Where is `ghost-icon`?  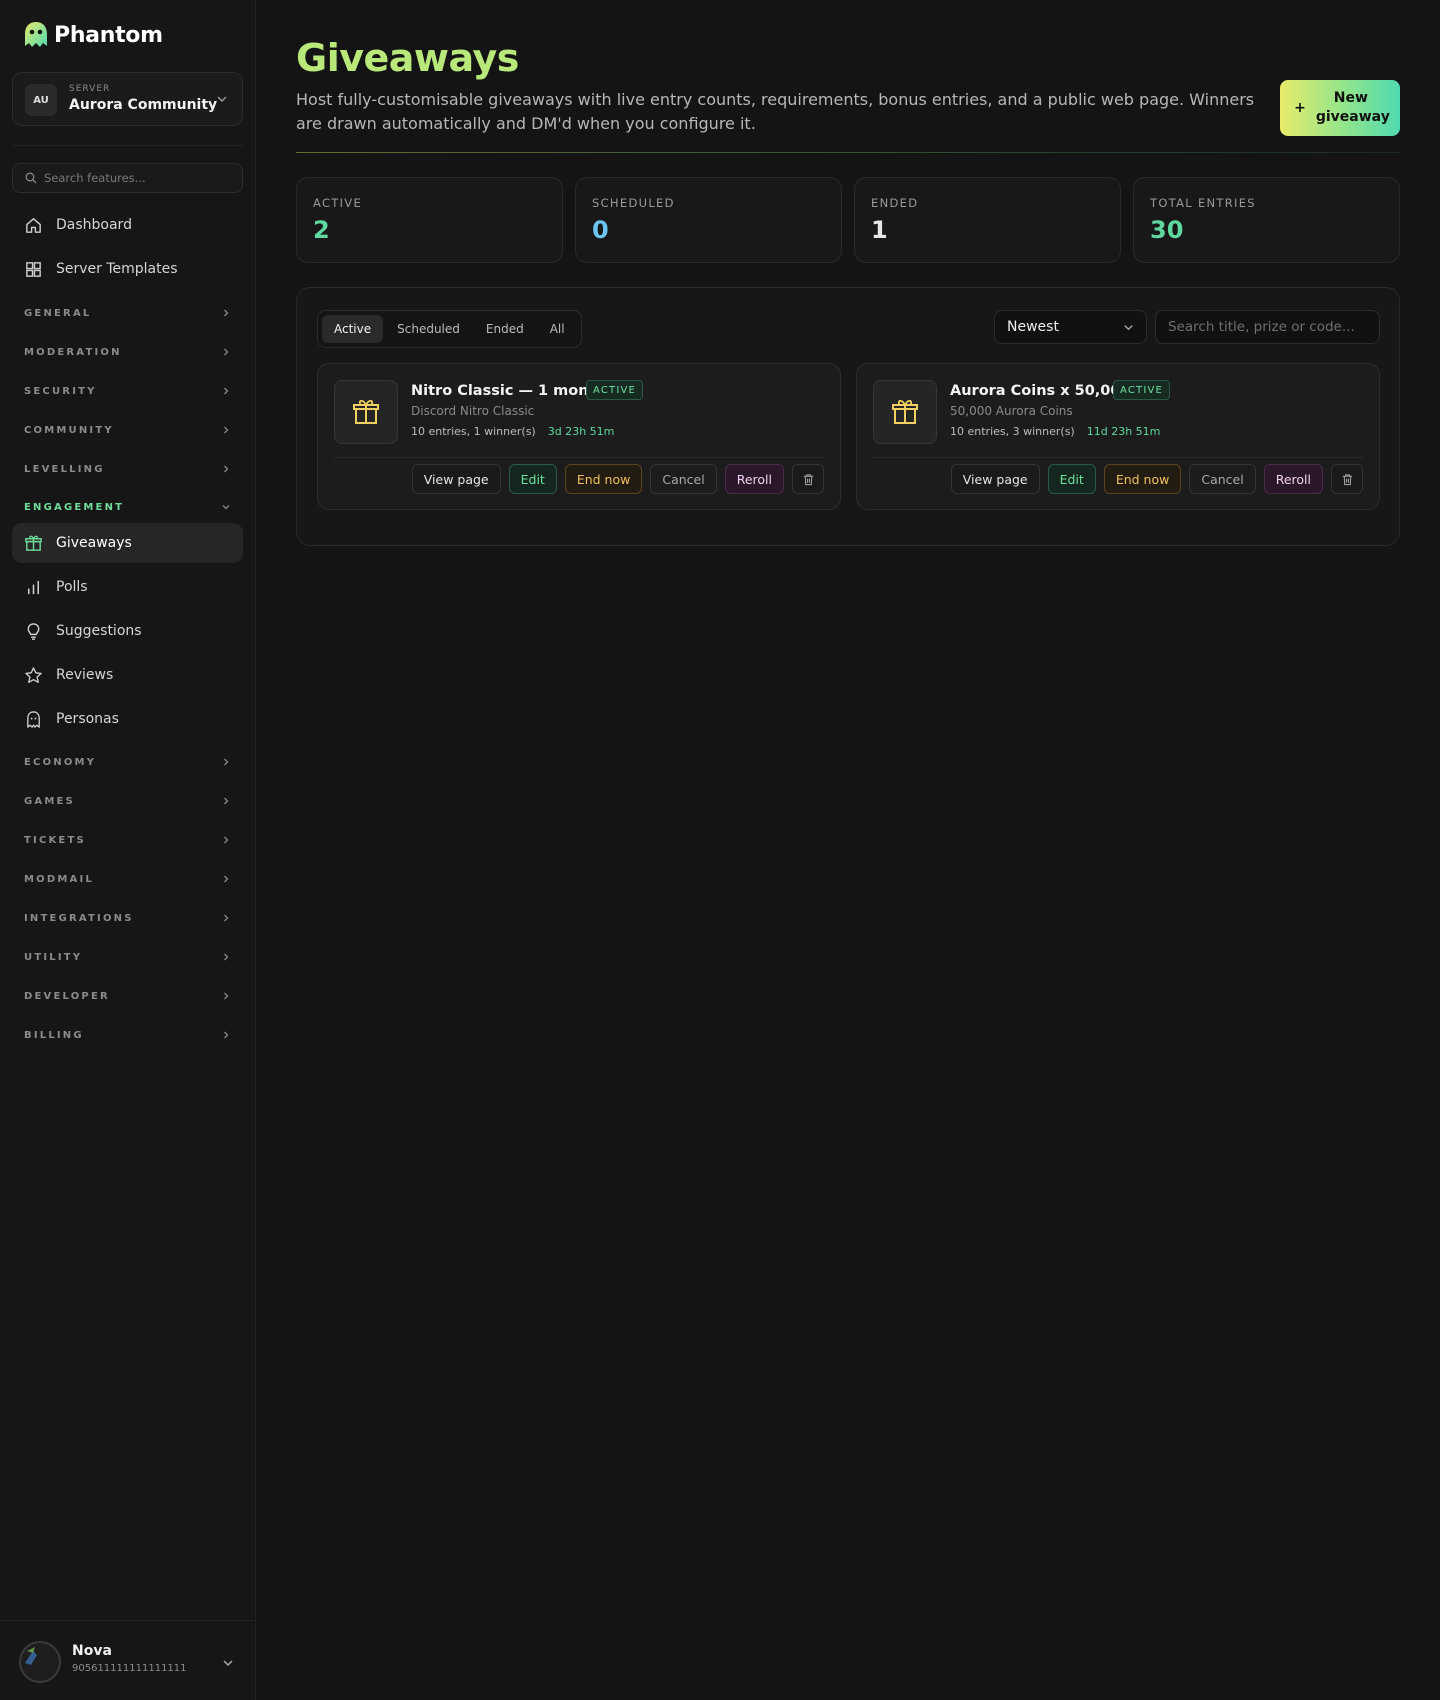 ghost-icon is located at coordinates (33, 719).